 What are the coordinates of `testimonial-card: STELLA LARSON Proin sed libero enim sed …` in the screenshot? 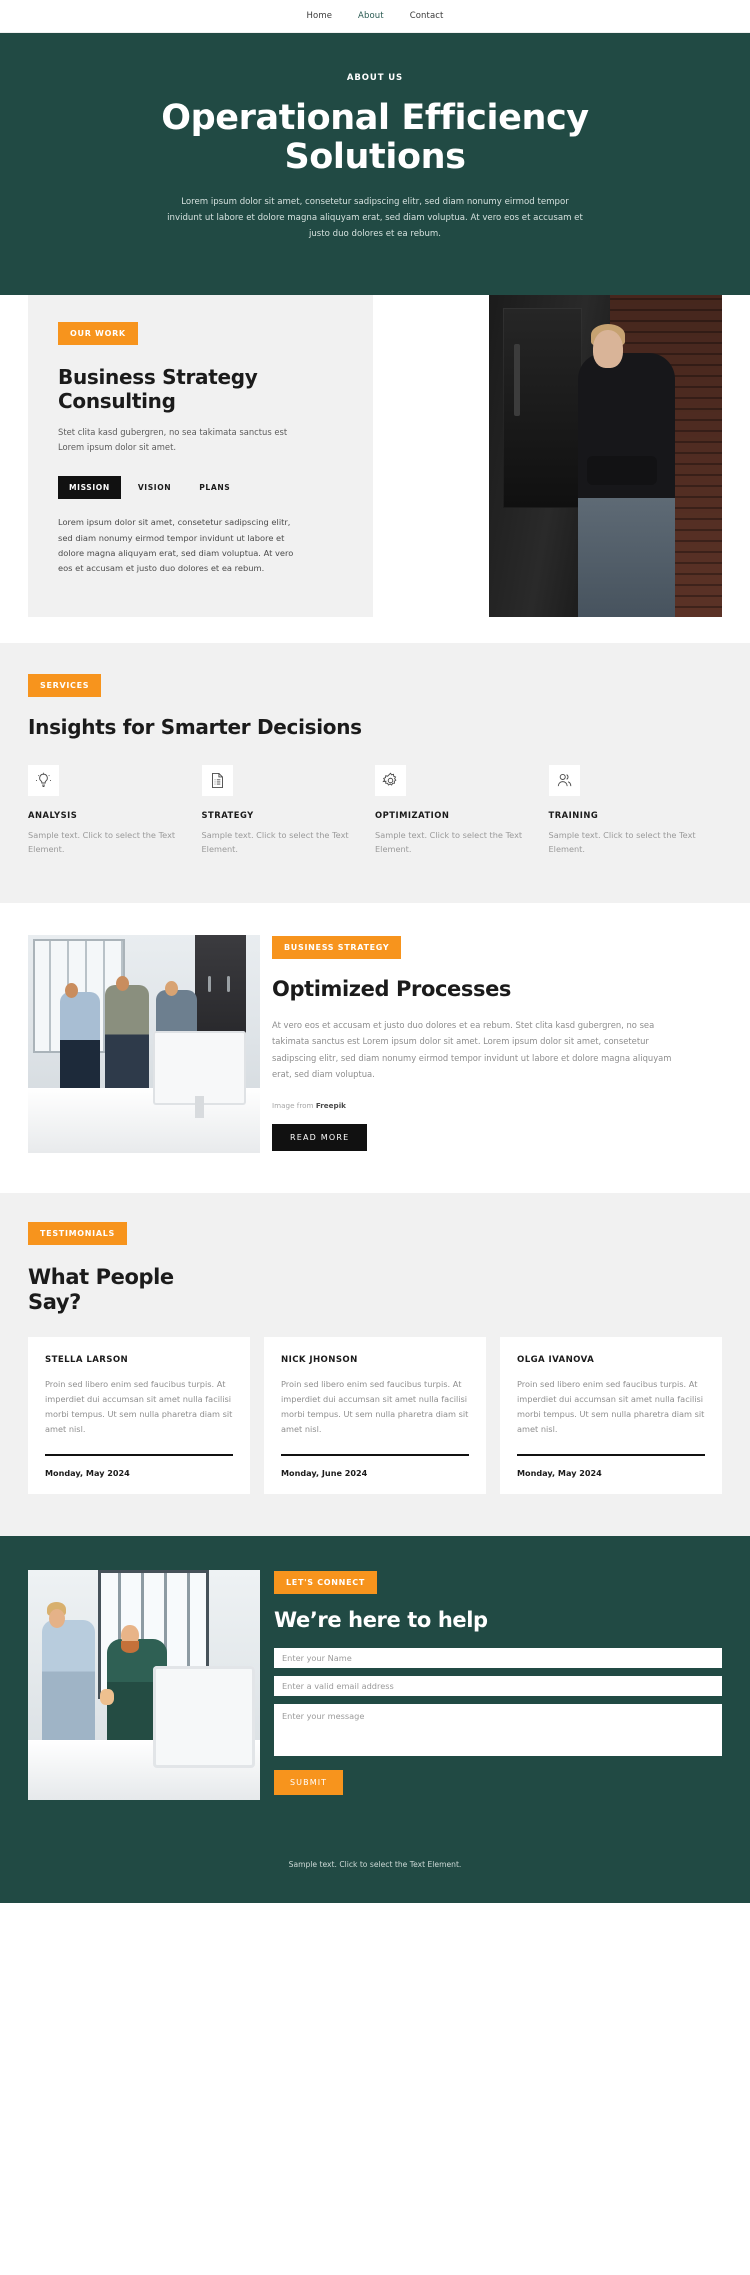 It's located at (139, 1415).